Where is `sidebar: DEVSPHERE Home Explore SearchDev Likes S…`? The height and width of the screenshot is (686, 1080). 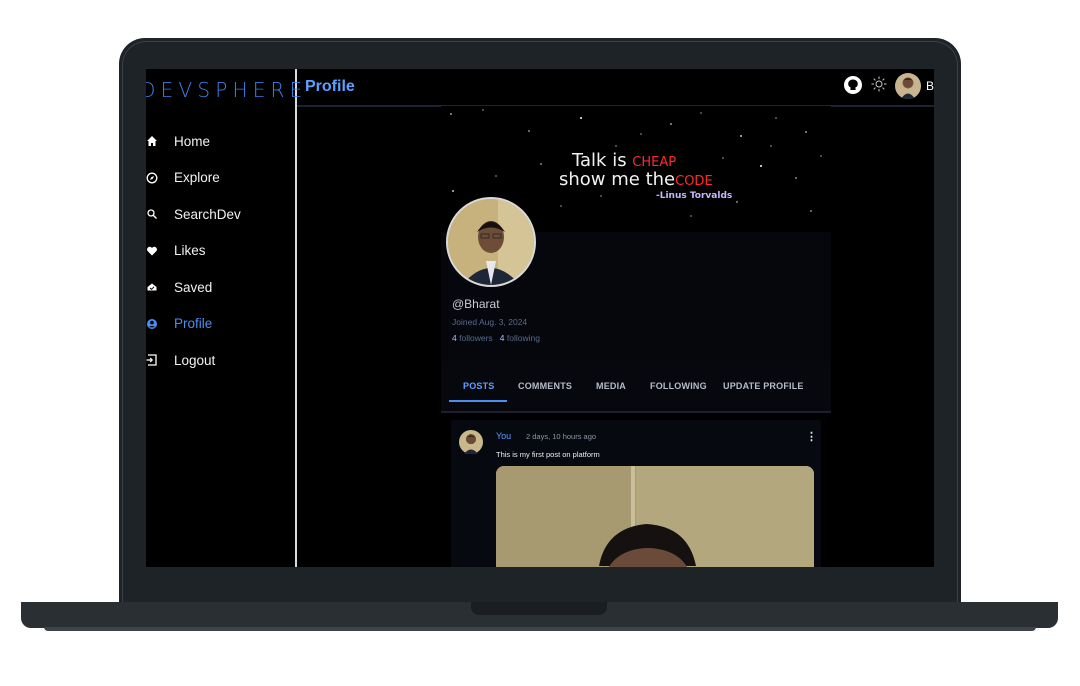
sidebar: DEVSPHERE Home Explore SearchDev Likes S… is located at coordinates (224, 318).